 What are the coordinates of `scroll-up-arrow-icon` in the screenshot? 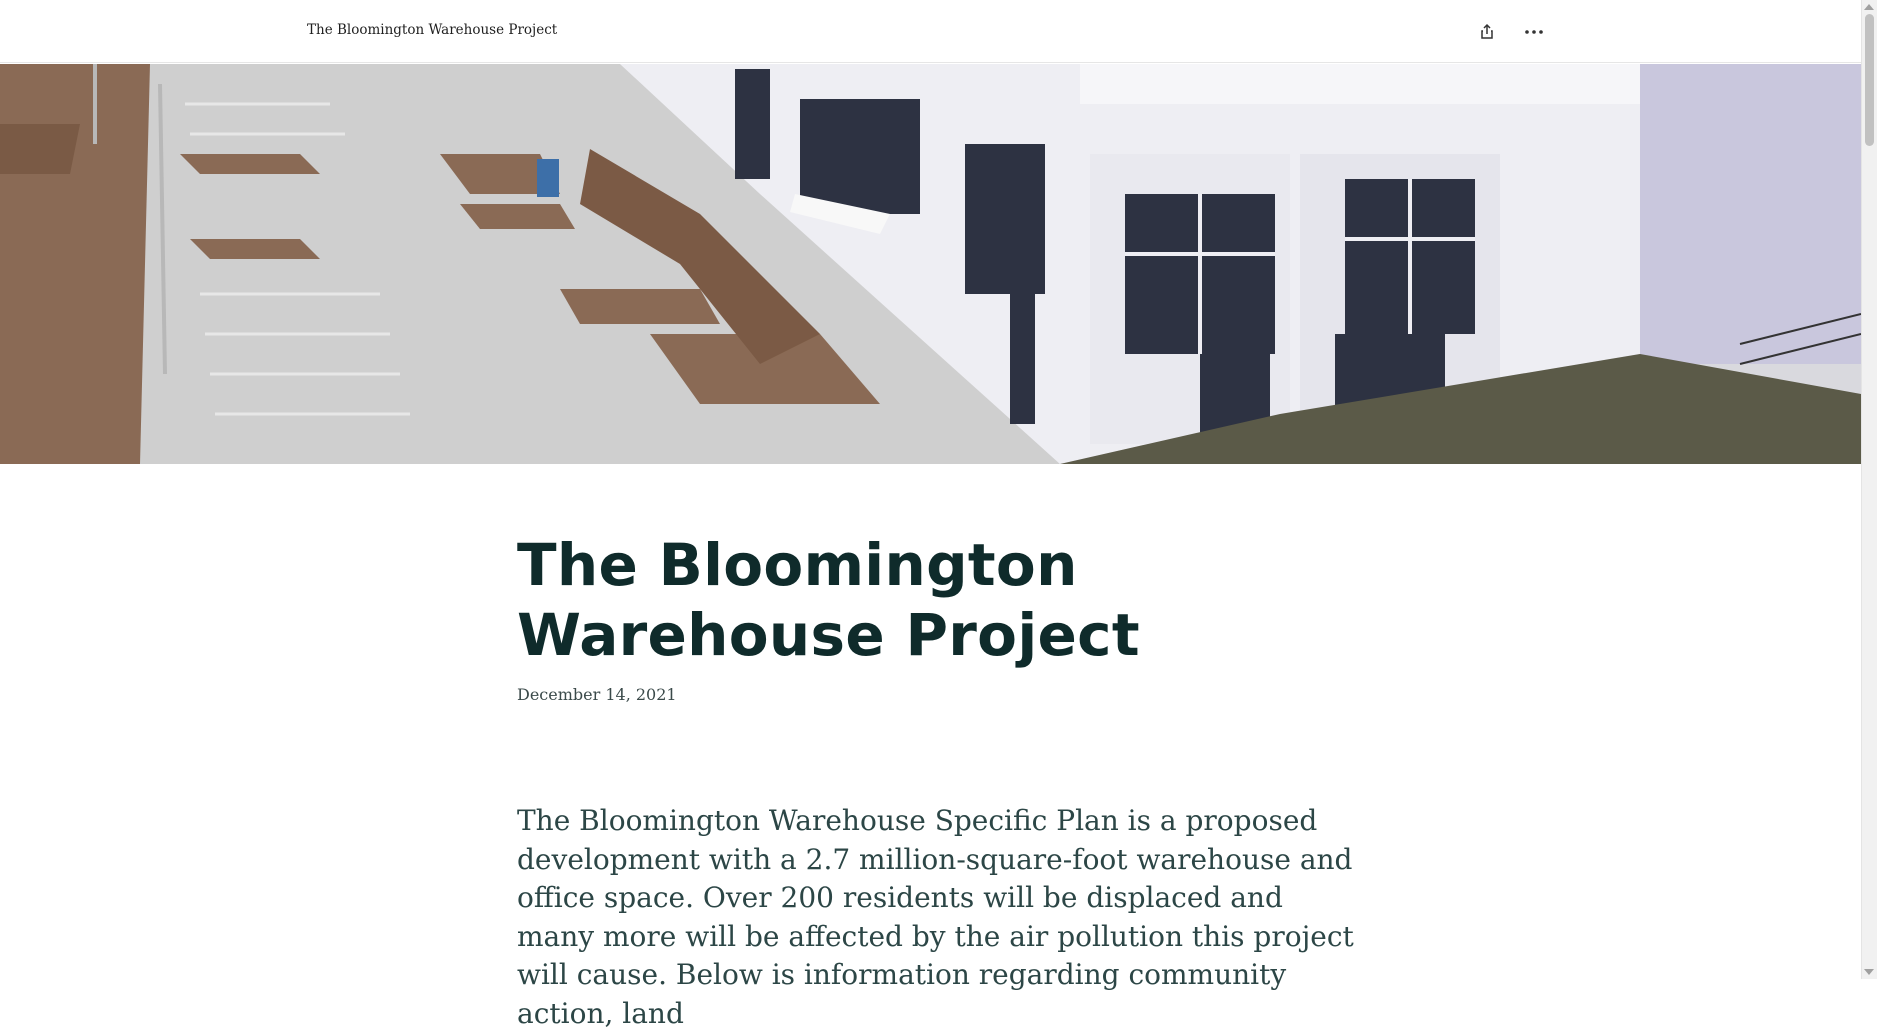 It's located at (1869, 7).